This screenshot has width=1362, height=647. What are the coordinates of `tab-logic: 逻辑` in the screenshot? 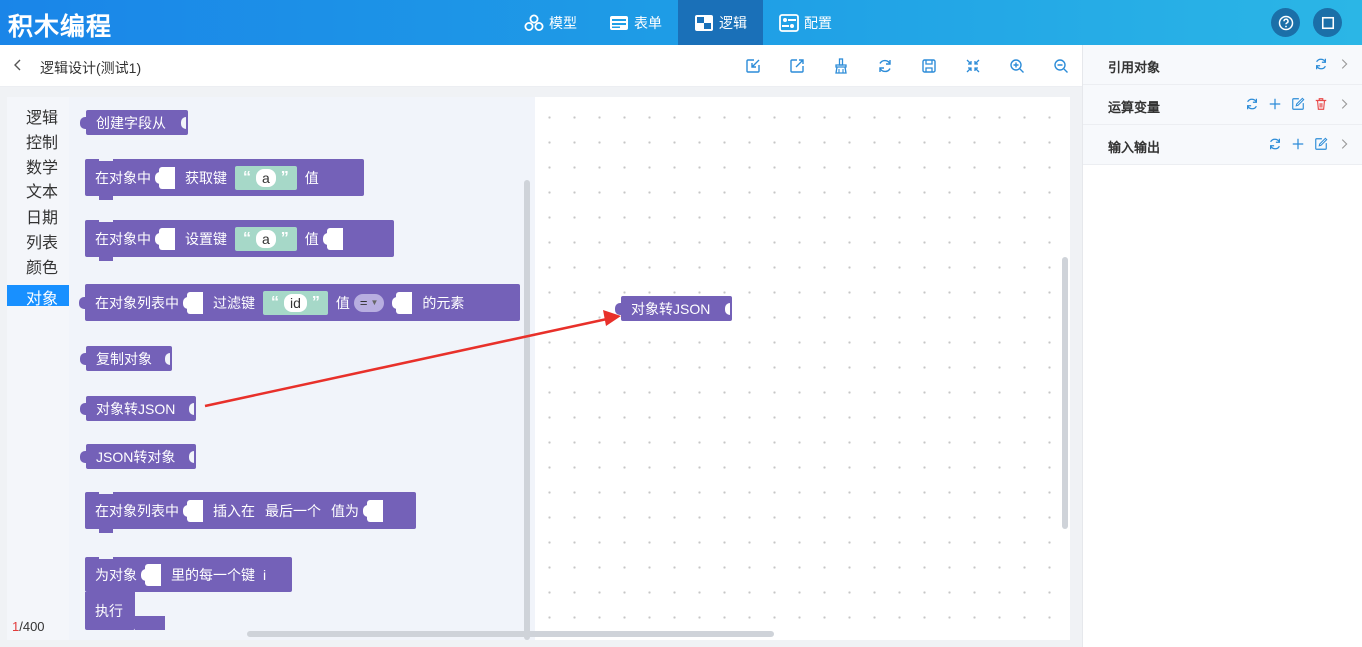 It's located at (720, 22).